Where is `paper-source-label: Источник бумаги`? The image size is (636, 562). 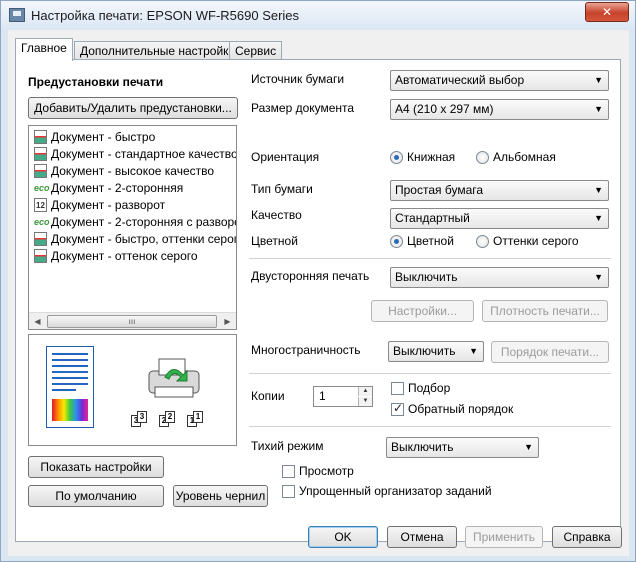 paper-source-label: Источник бумаги is located at coordinates (298, 79).